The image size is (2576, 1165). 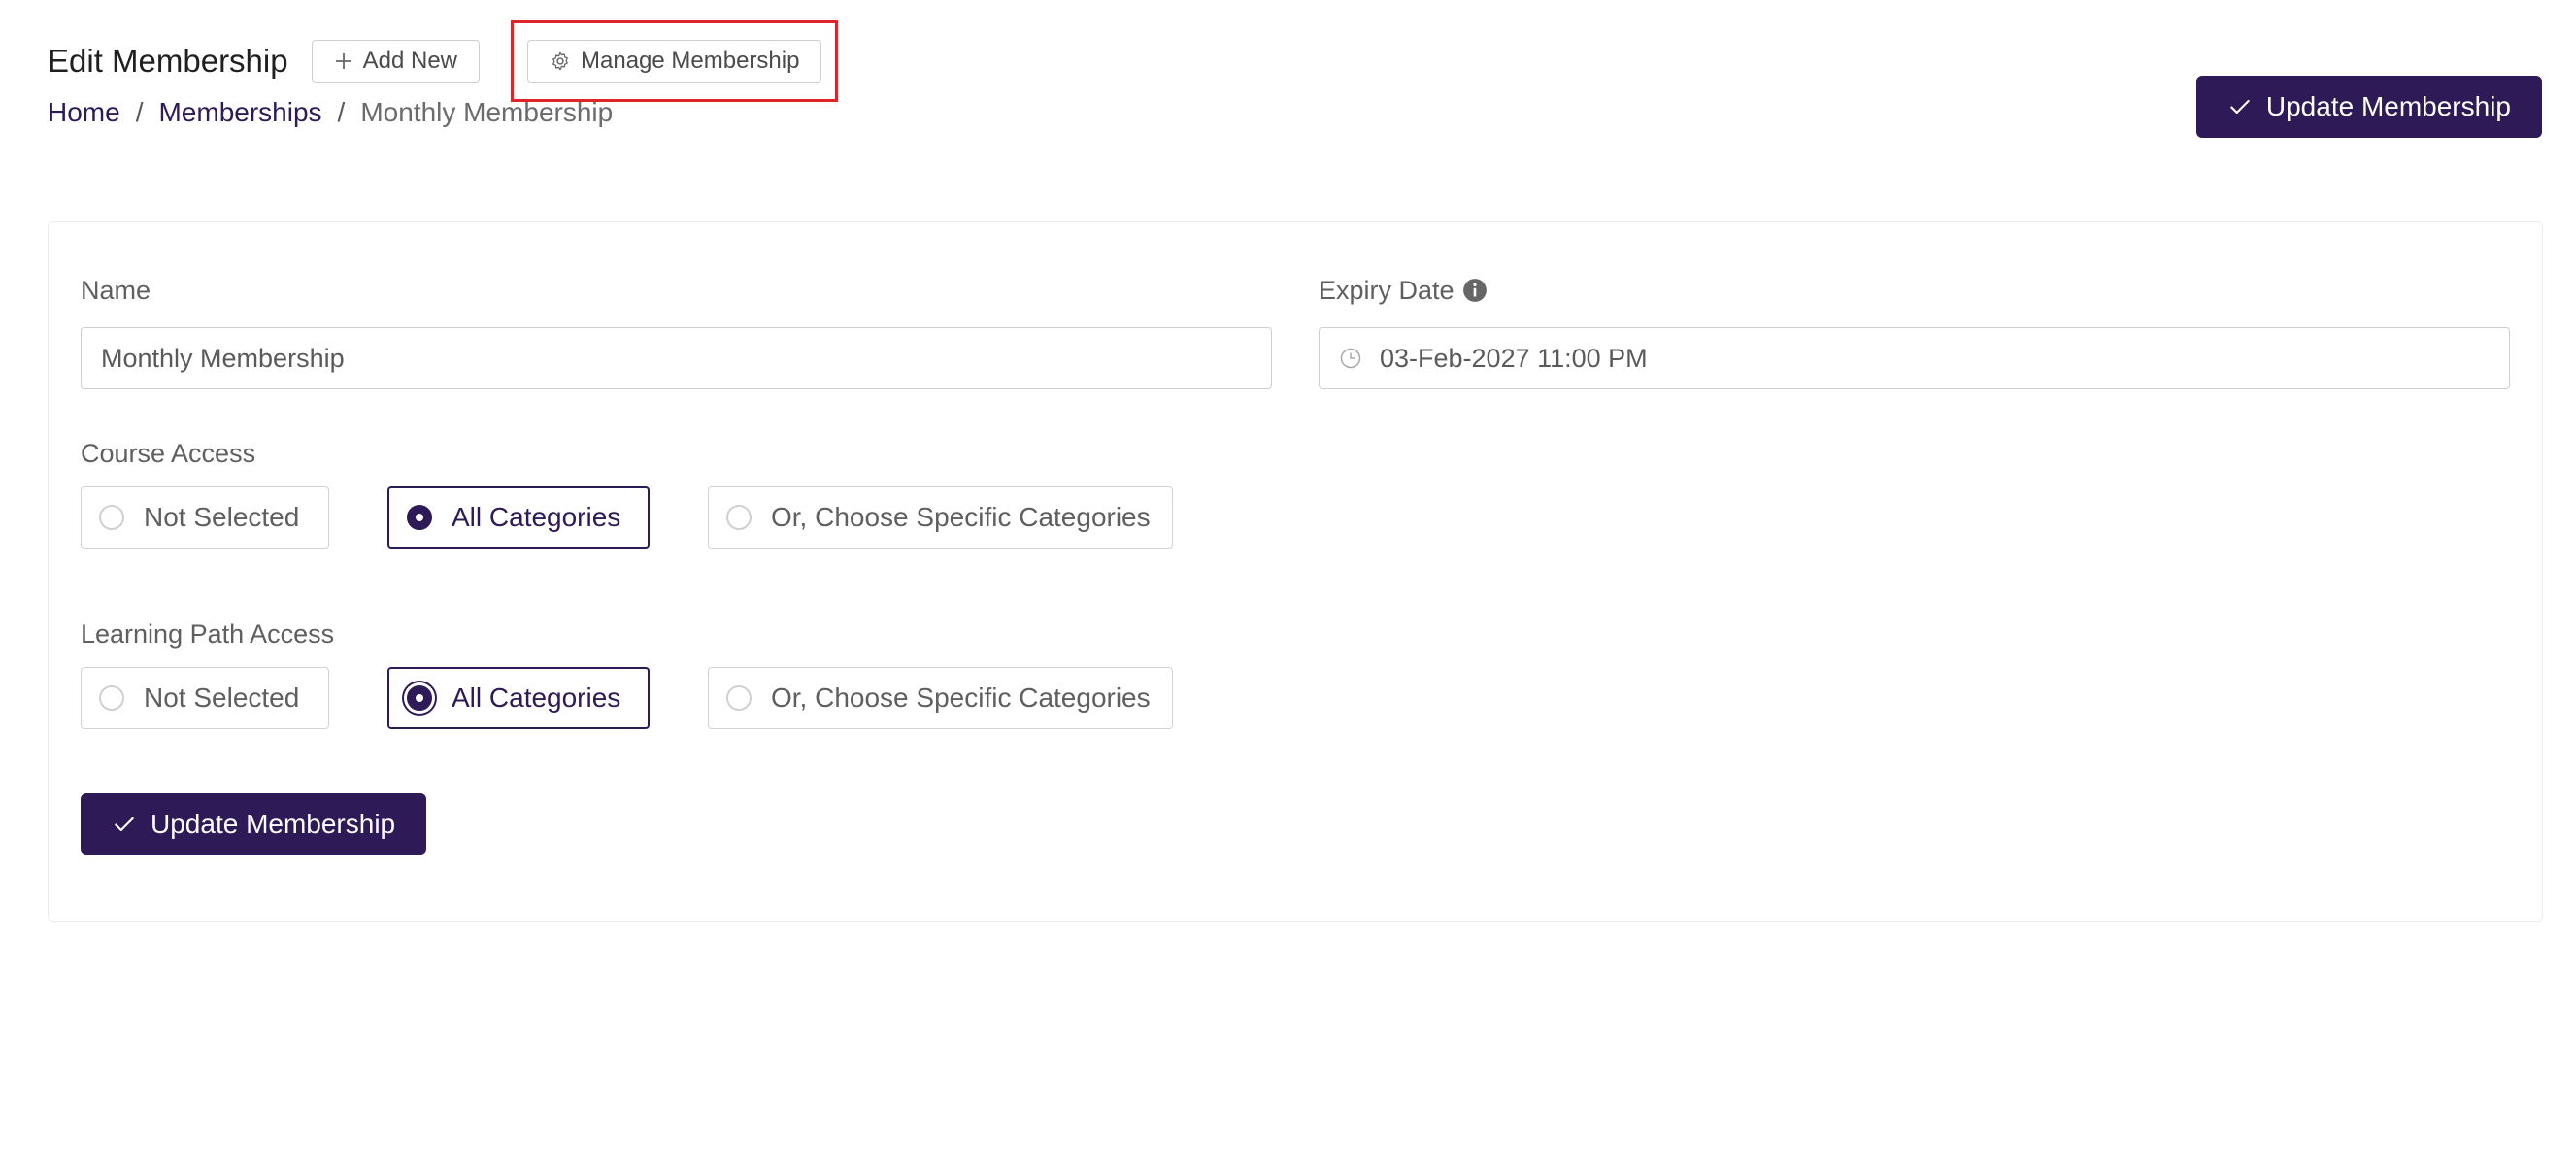 What do you see at coordinates (1514, 358) in the screenshot?
I see `expiry-date-value: 03-Feb-2027 11:00 PM` at bounding box center [1514, 358].